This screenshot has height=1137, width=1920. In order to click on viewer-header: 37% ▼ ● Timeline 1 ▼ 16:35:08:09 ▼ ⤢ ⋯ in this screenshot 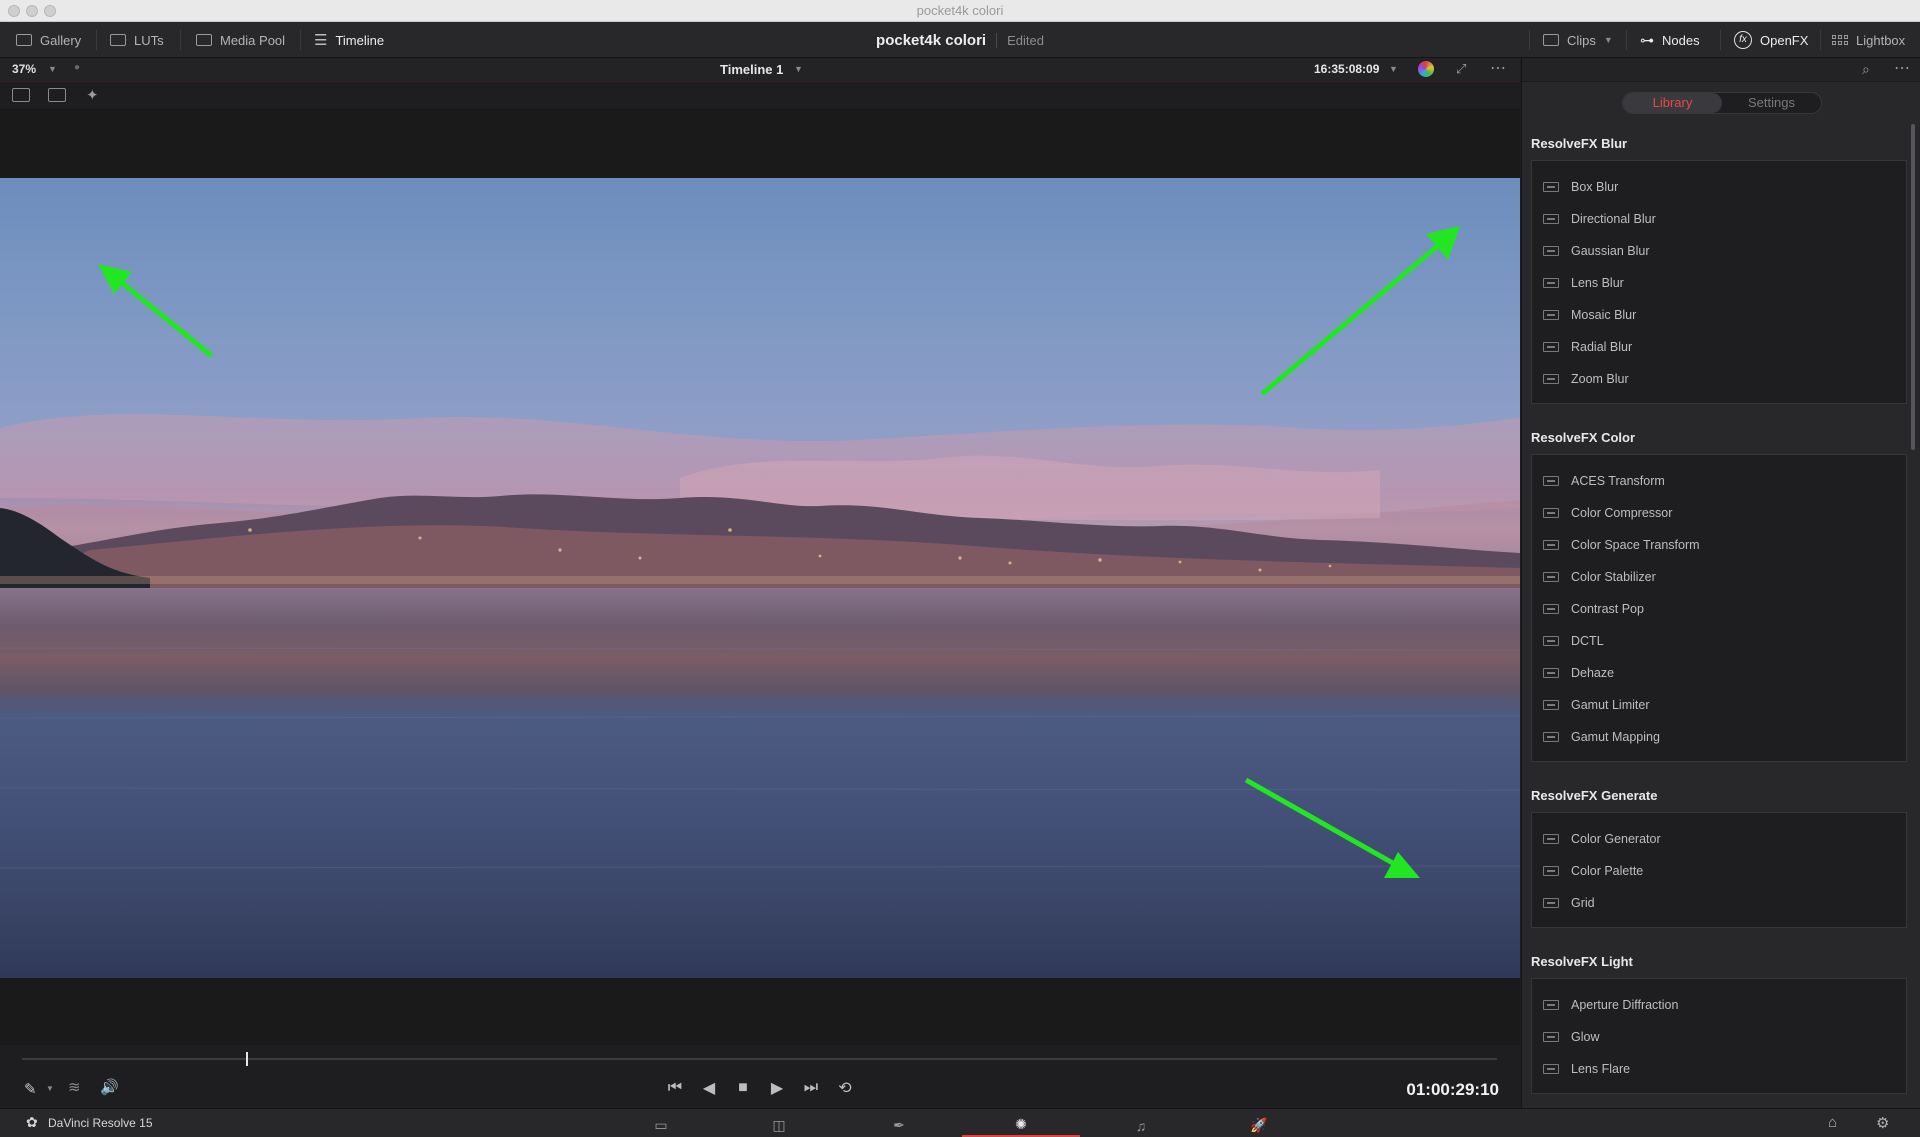, I will do `click(760, 70)`.